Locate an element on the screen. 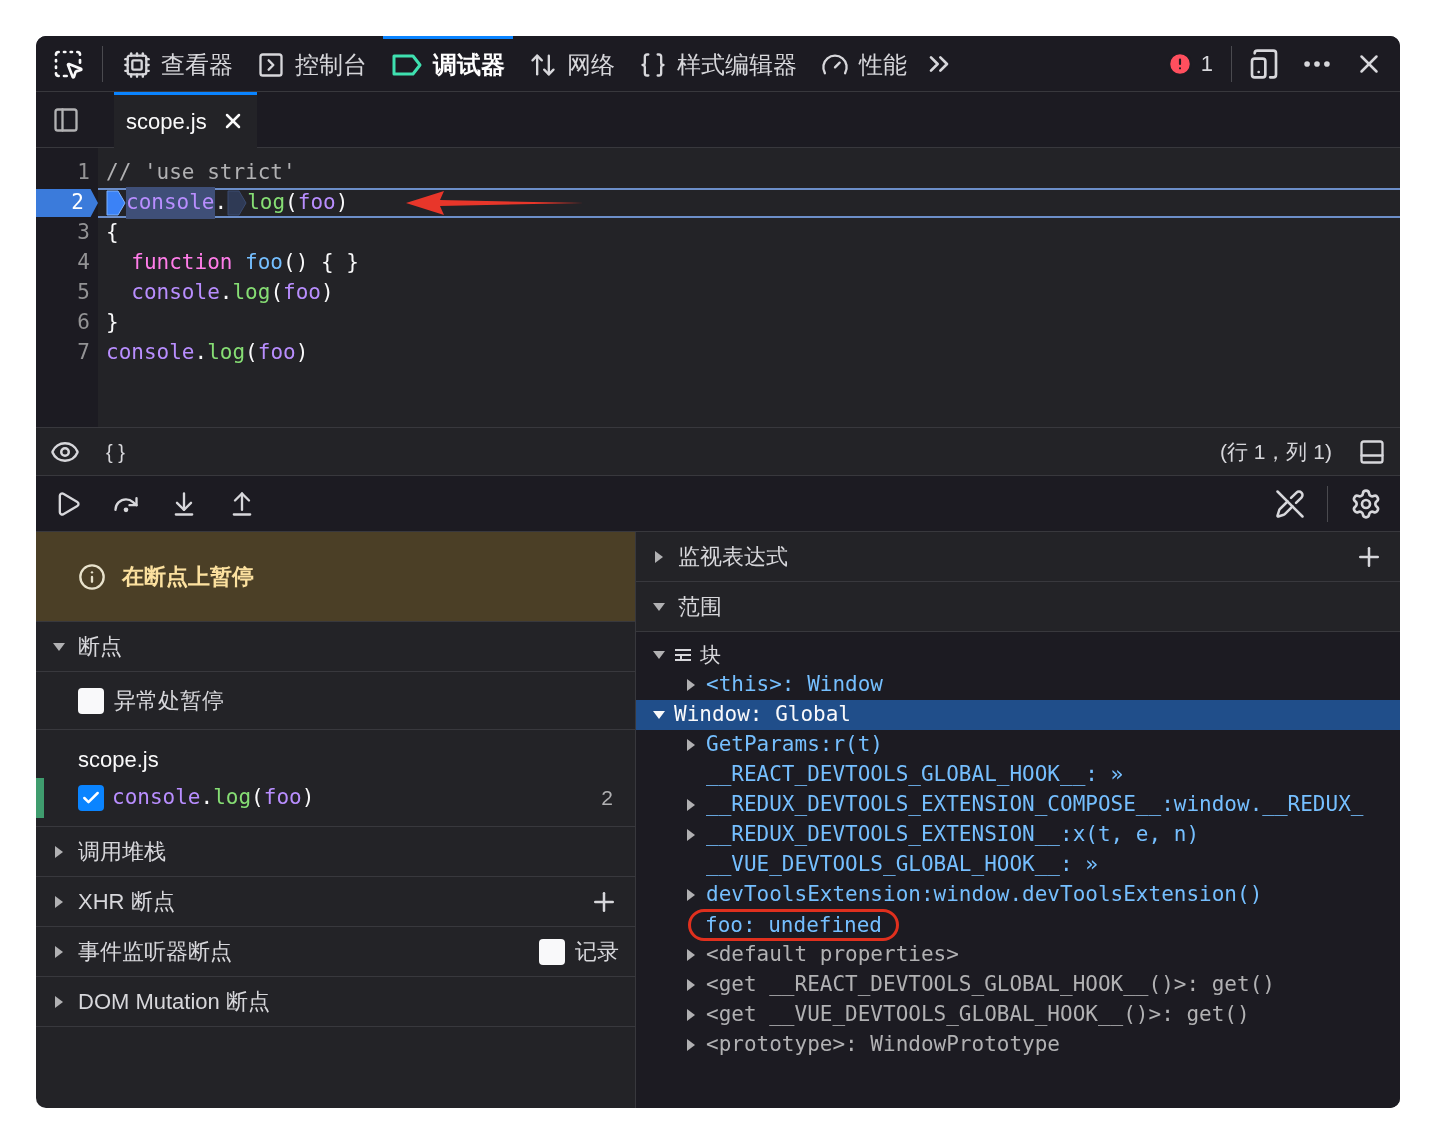 This screenshot has width=1436, height=1144. braces-icon is located at coordinates (653, 65).